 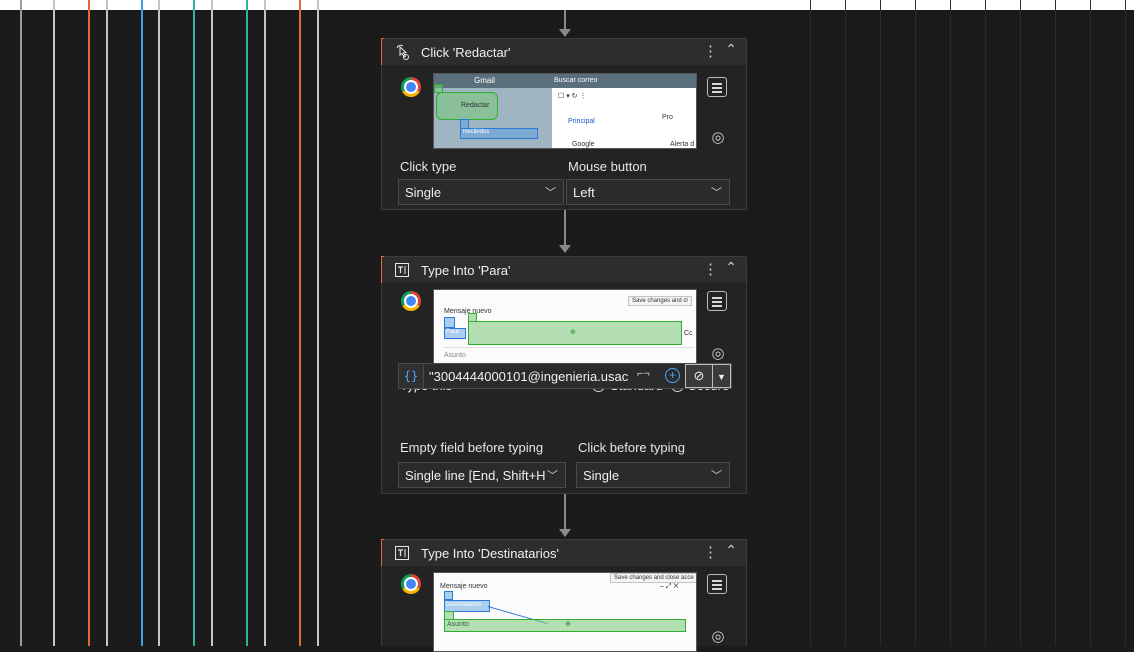 I want to click on canvas-top-edge, so click(x=567, y=5).